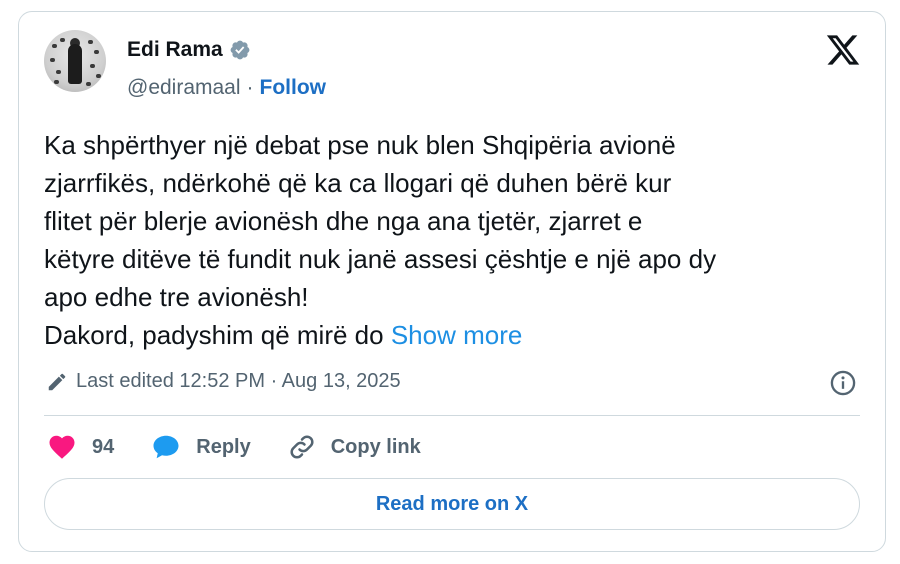 The image size is (900, 564). I want to click on edited-timestamp: Last edited 12:52 PM · Aug 13, 2025, so click(223, 381).